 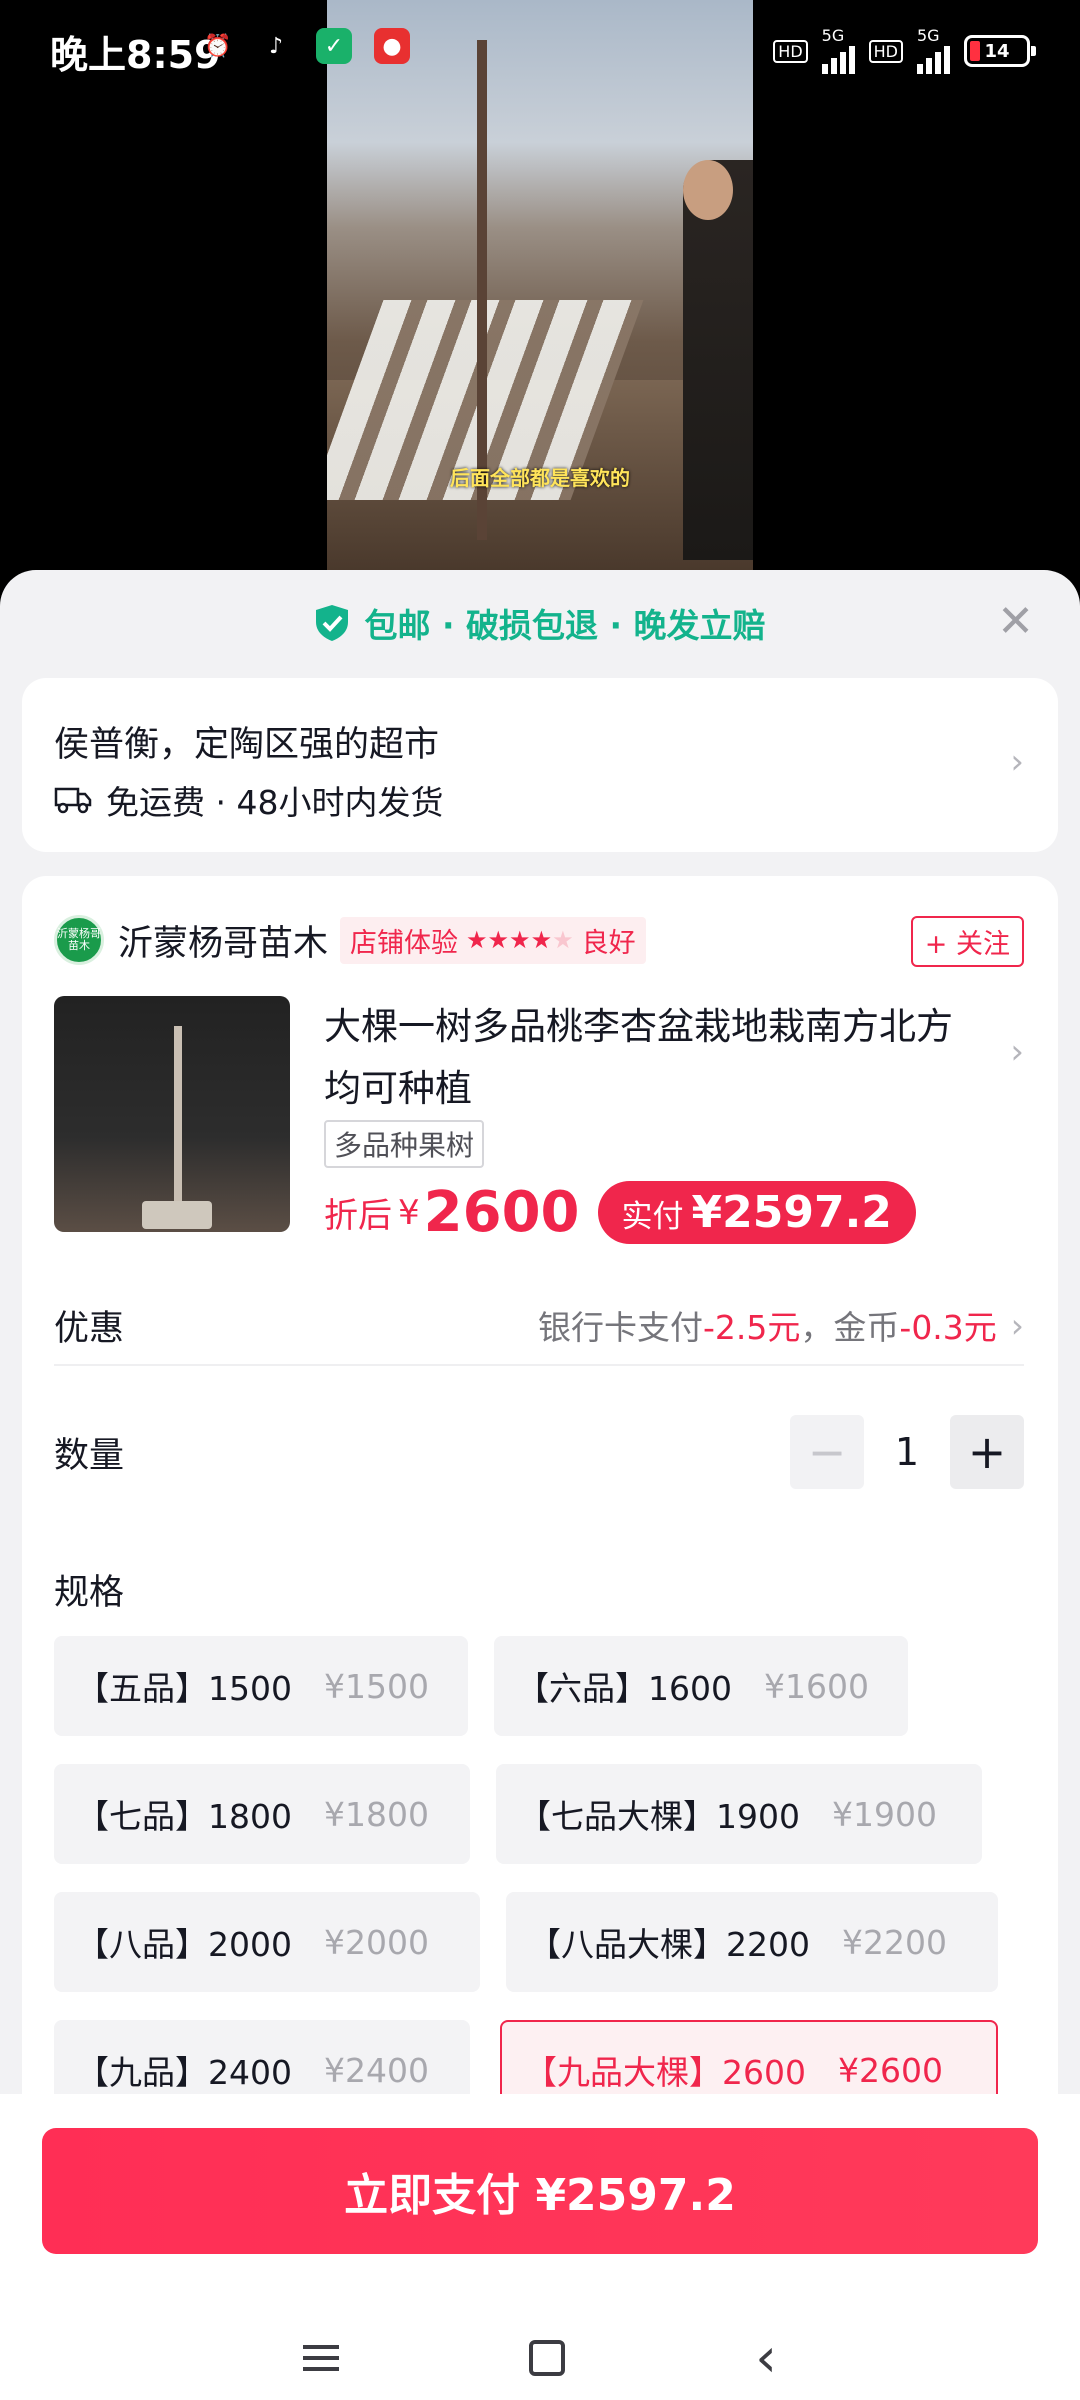 I want to click on red-app-icon: ●, so click(x=392, y=46).